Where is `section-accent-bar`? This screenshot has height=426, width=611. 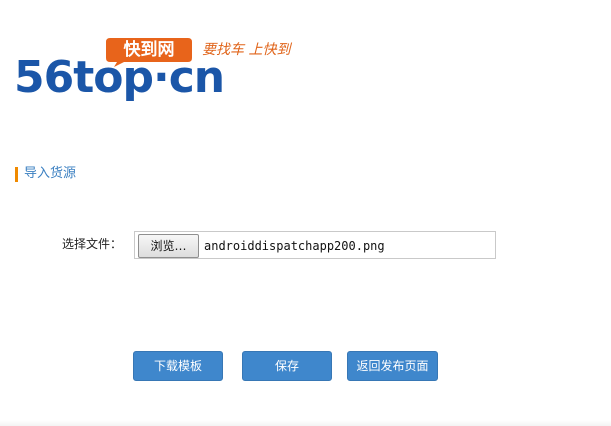
section-accent-bar is located at coordinates (16, 174).